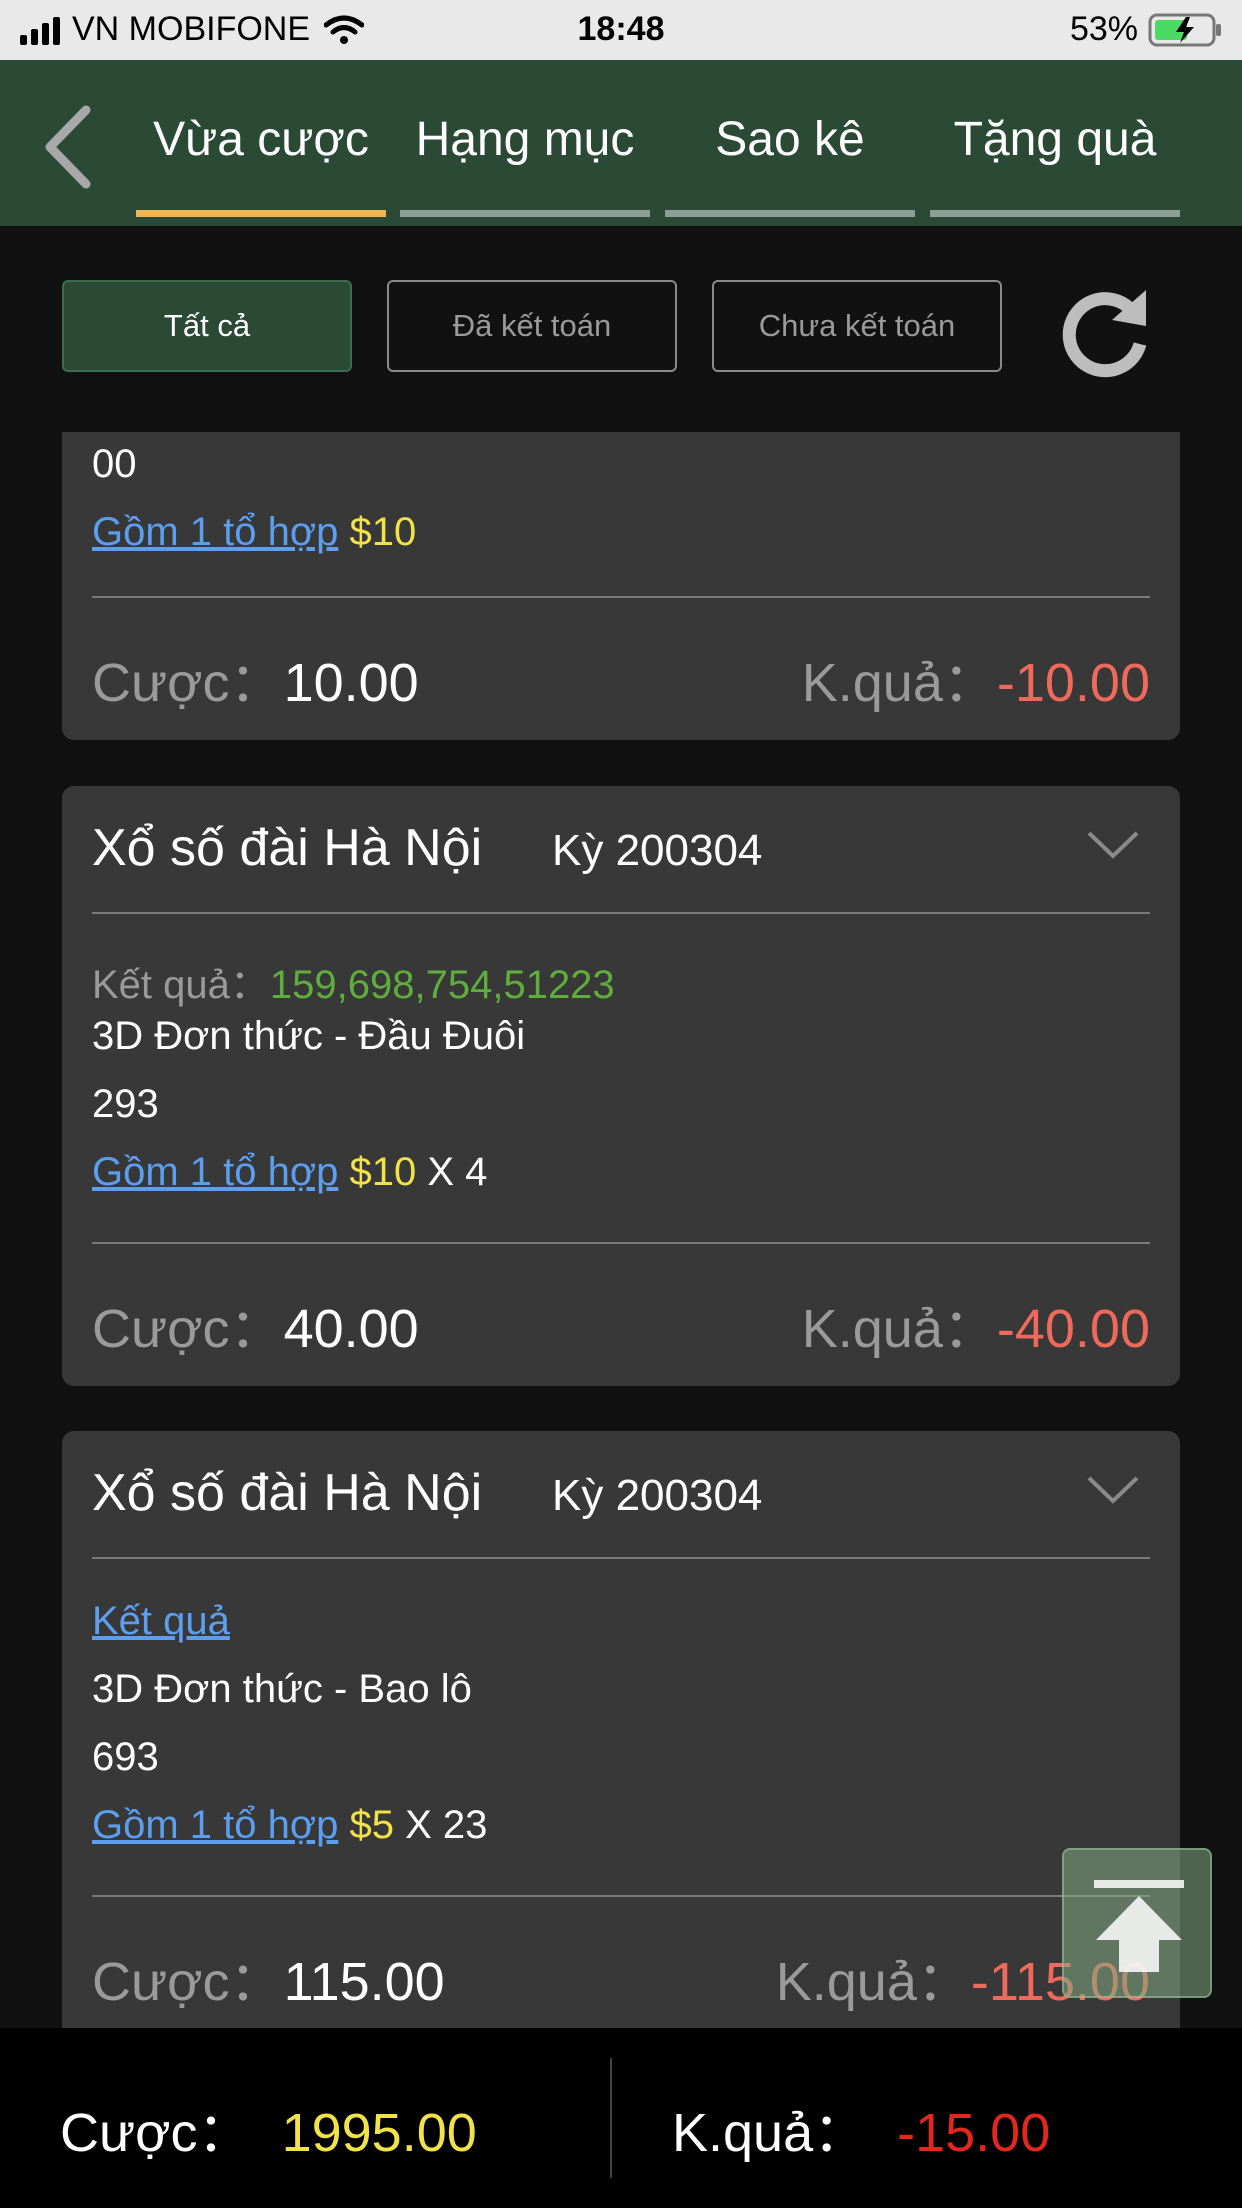  I want to click on total-result-value: -15.00, so click(974, 2133).